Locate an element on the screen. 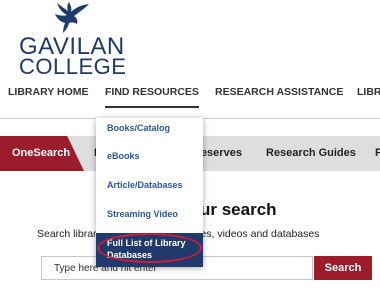  dropdown-item-article-databases: Article/Databases is located at coordinates (145, 185).